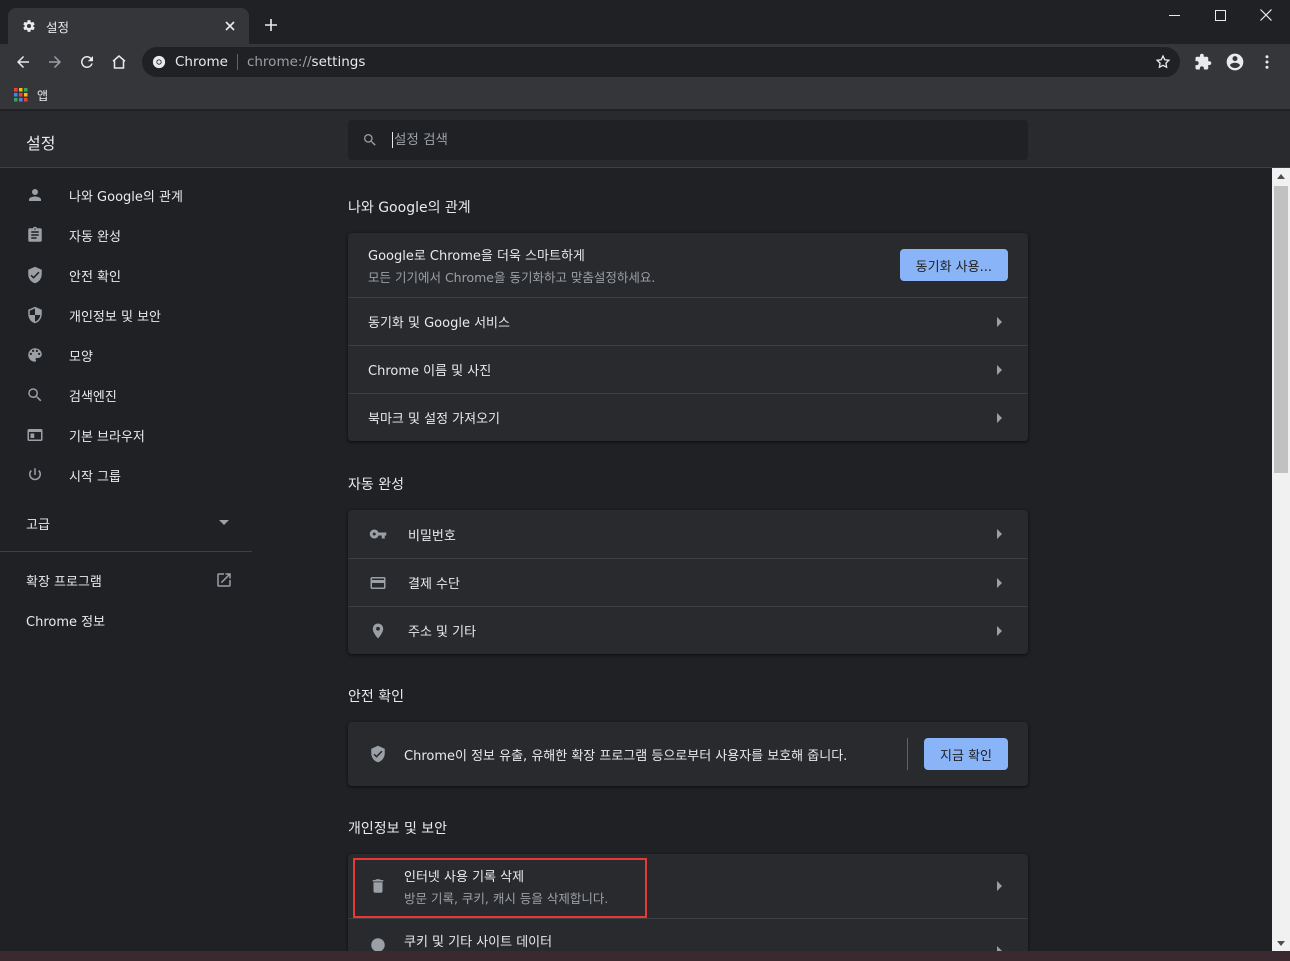  I want to click on maximize-icon, so click(1220, 15).